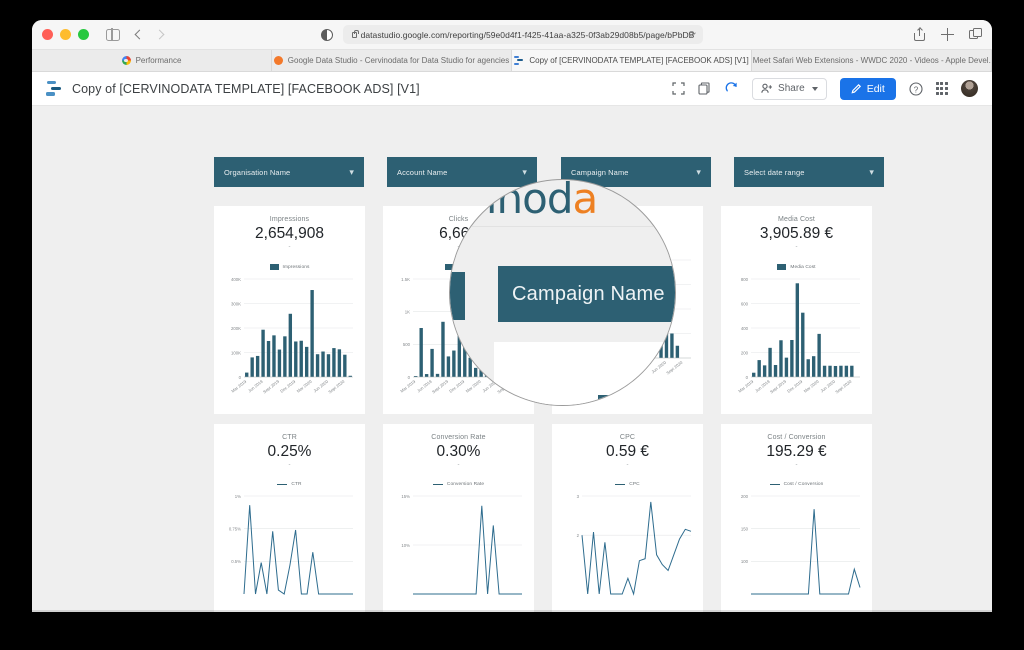 The height and width of the screenshot is (650, 1024). I want to click on sidebar-toggle-icon, so click(113, 34).